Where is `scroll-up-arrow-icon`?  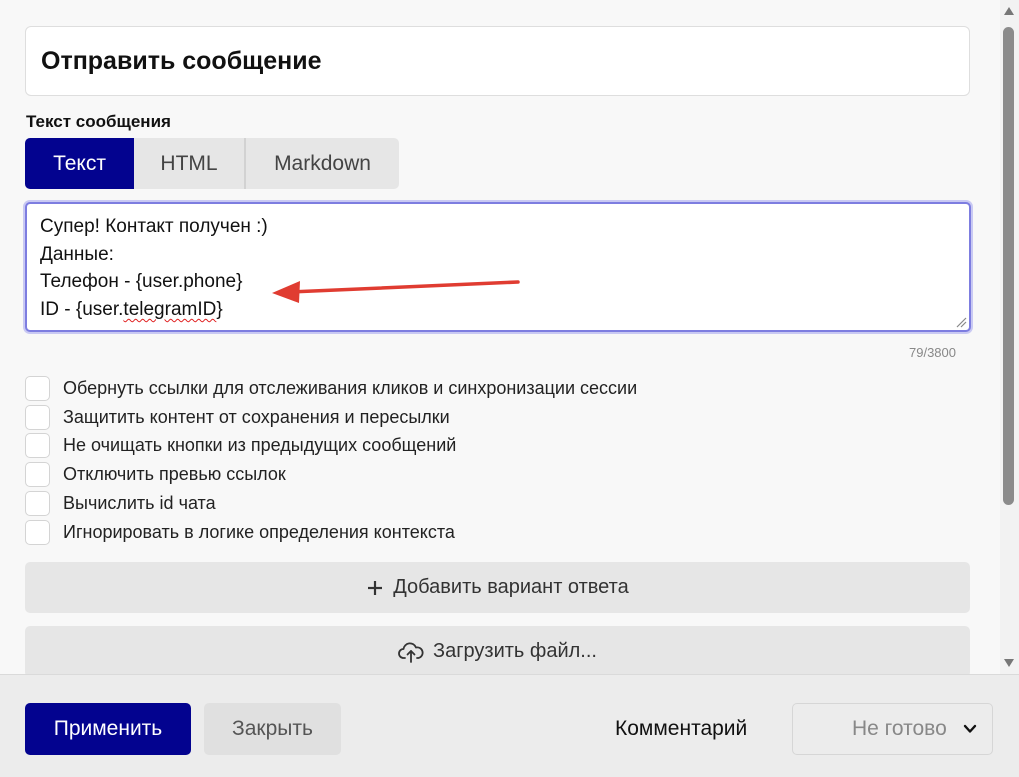
scroll-up-arrow-icon is located at coordinates (1009, 11).